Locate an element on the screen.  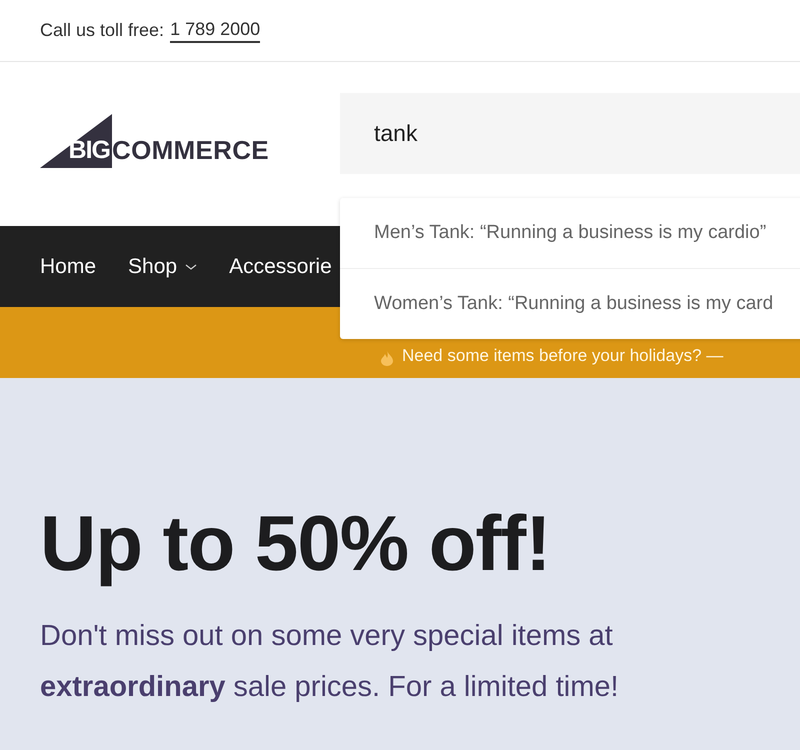
logo: BIGCOMMERCE is located at coordinates (154, 141).